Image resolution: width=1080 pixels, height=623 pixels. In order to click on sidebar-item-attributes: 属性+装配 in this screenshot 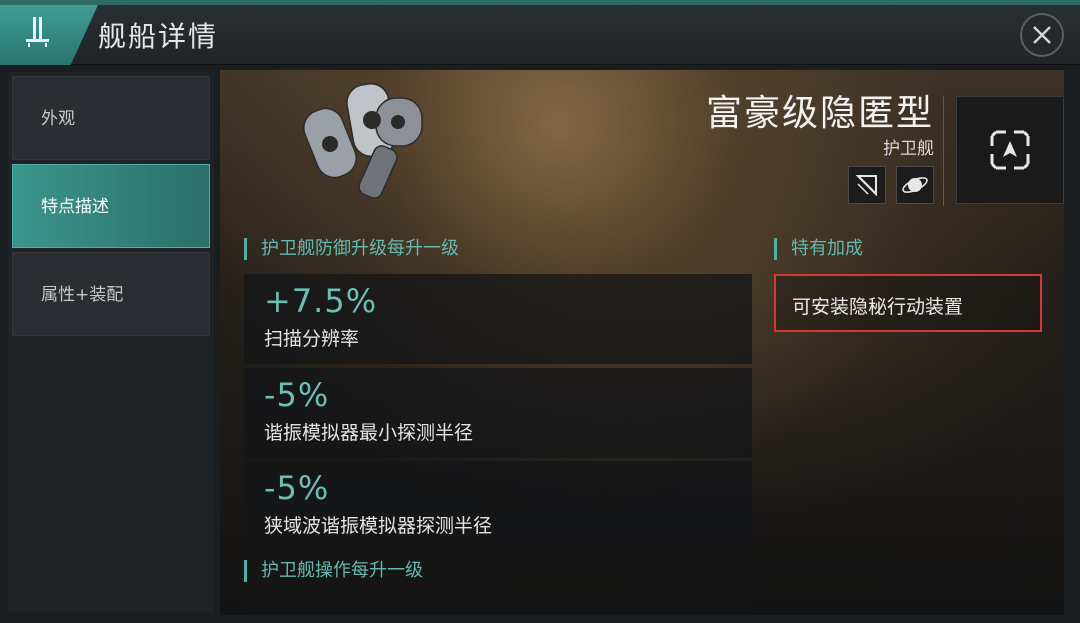, I will do `click(111, 294)`.